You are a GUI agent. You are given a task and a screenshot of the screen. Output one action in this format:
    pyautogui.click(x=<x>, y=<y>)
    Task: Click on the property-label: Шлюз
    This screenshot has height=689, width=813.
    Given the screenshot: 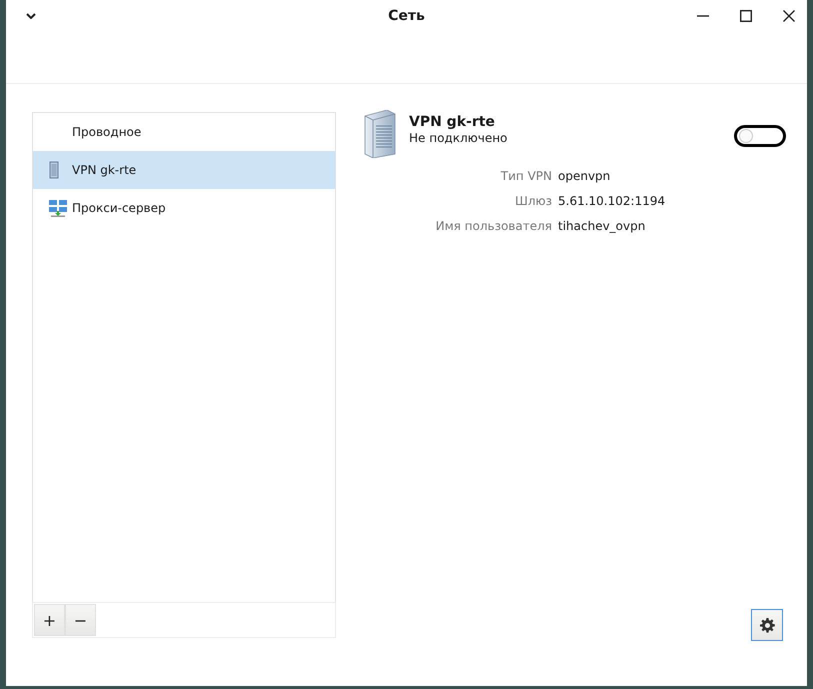 What is the action you would take?
    pyautogui.click(x=533, y=201)
    